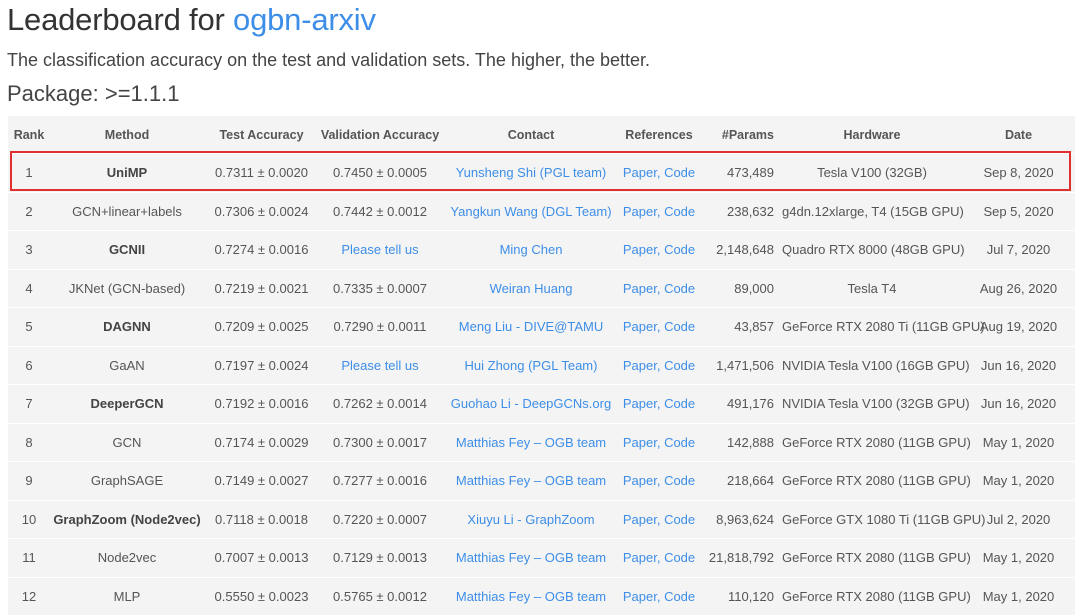 The width and height of the screenshot is (1080, 615). Describe the element at coordinates (884, 519) in the screenshot. I see `hardware-cell: GeForce GTX 1080 Ti (11GB GPU)` at that location.